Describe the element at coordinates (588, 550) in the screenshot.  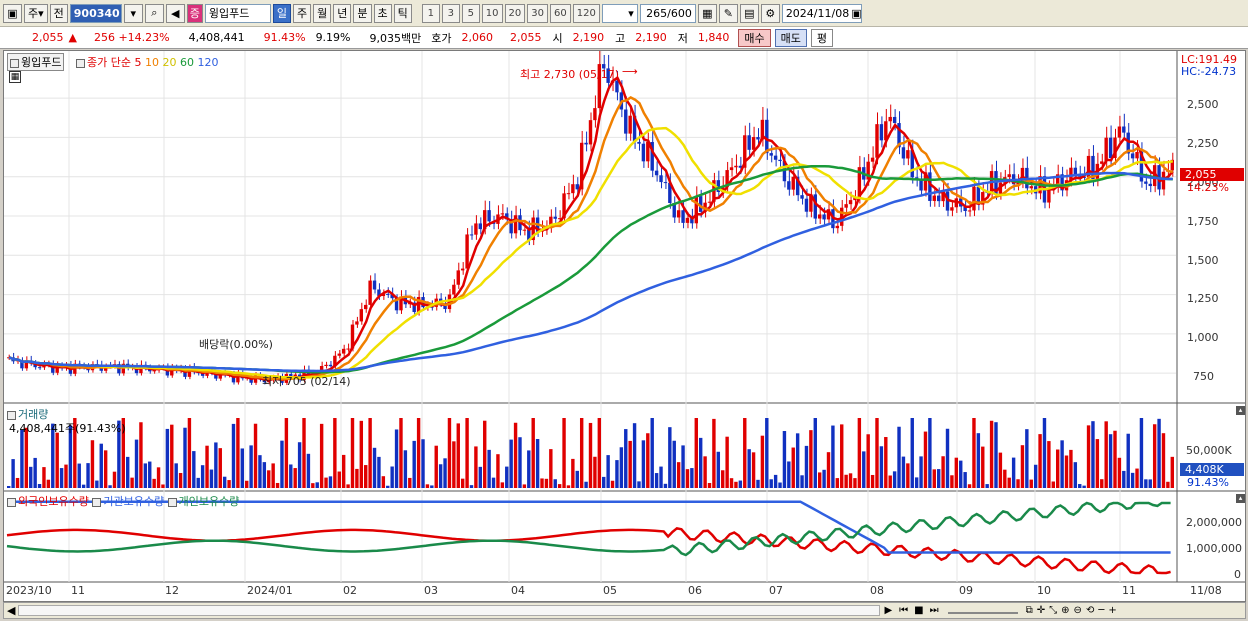
I see `holding-line` at that location.